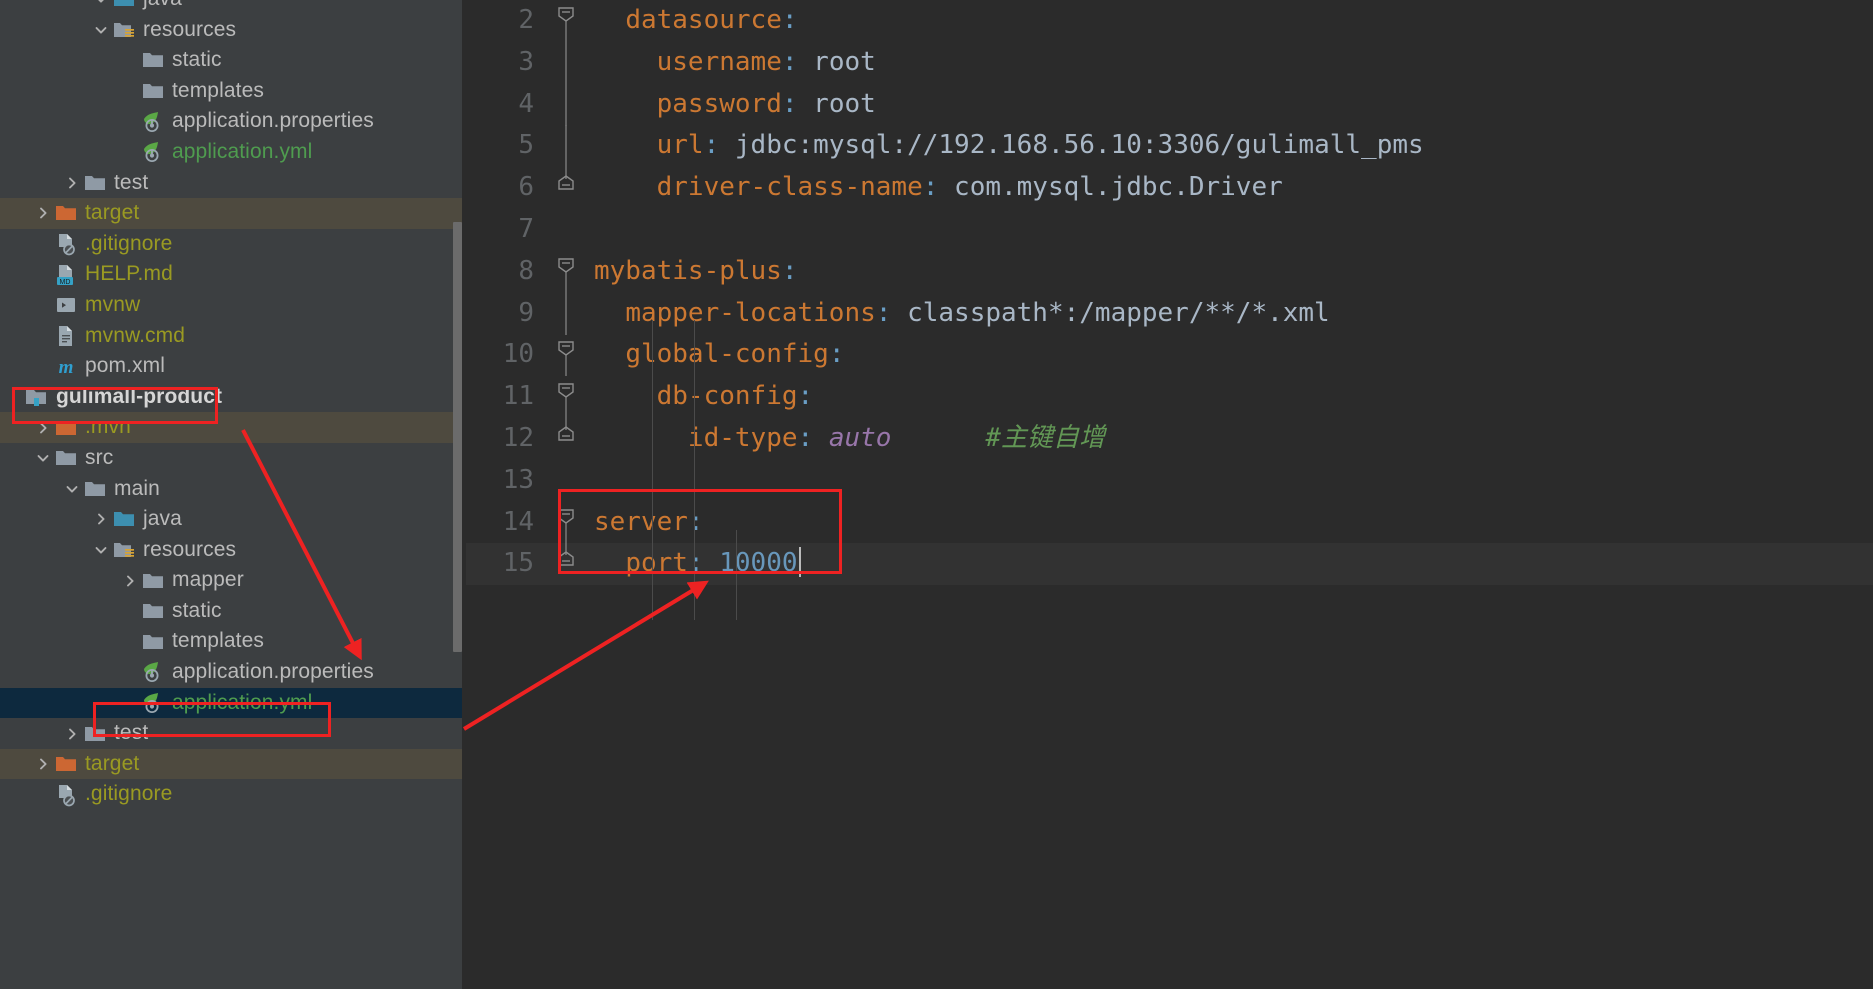  Describe the element at coordinates (218, 641) in the screenshot. I see `tree-row-label: templates` at that location.